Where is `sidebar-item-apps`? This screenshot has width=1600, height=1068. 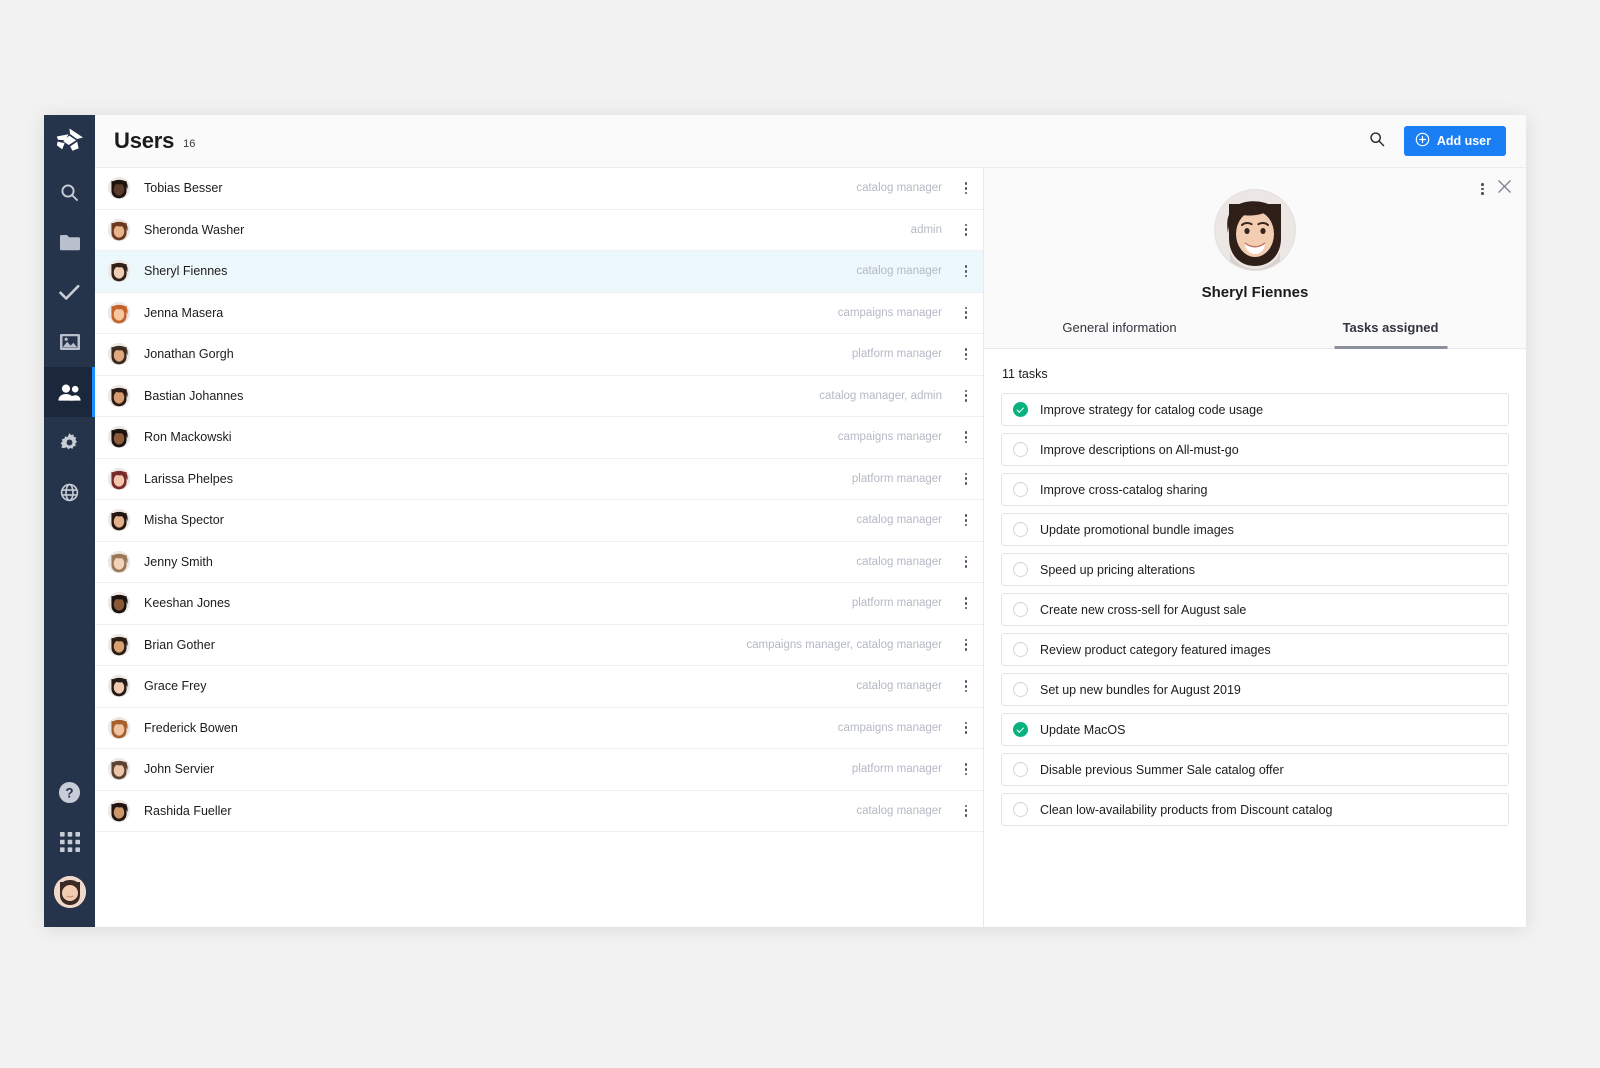
sidebar-item-apps is located at coordinates (69, 842).